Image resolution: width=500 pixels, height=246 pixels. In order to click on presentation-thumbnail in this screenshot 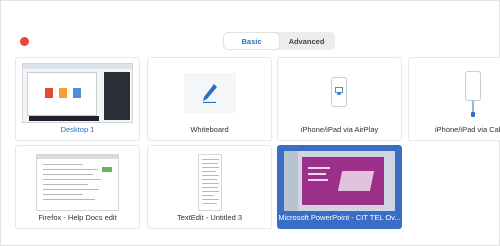, I will do `click(339, 181)`.